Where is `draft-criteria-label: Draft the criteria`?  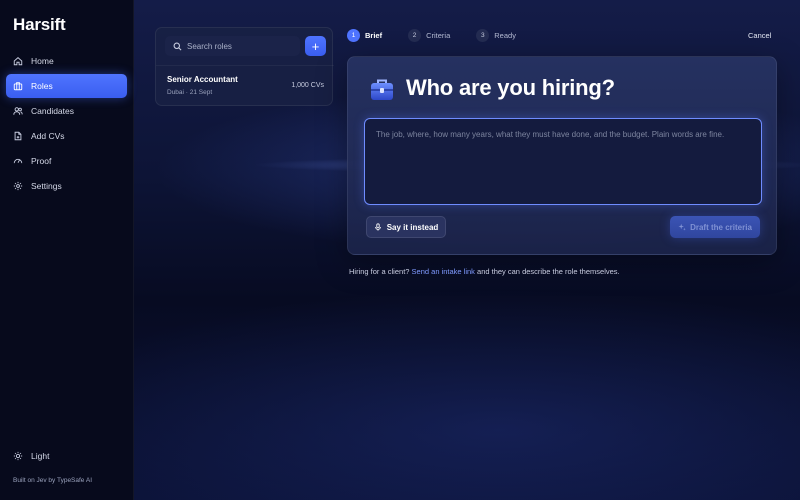 draft-criteria-label: Draft the criteria is located at coordinates (721, 227).